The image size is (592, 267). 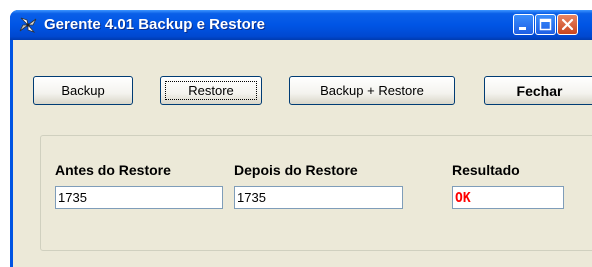 I want to click on backup-restore-button-label: Backup + Restore, so click(x=372, y=90).